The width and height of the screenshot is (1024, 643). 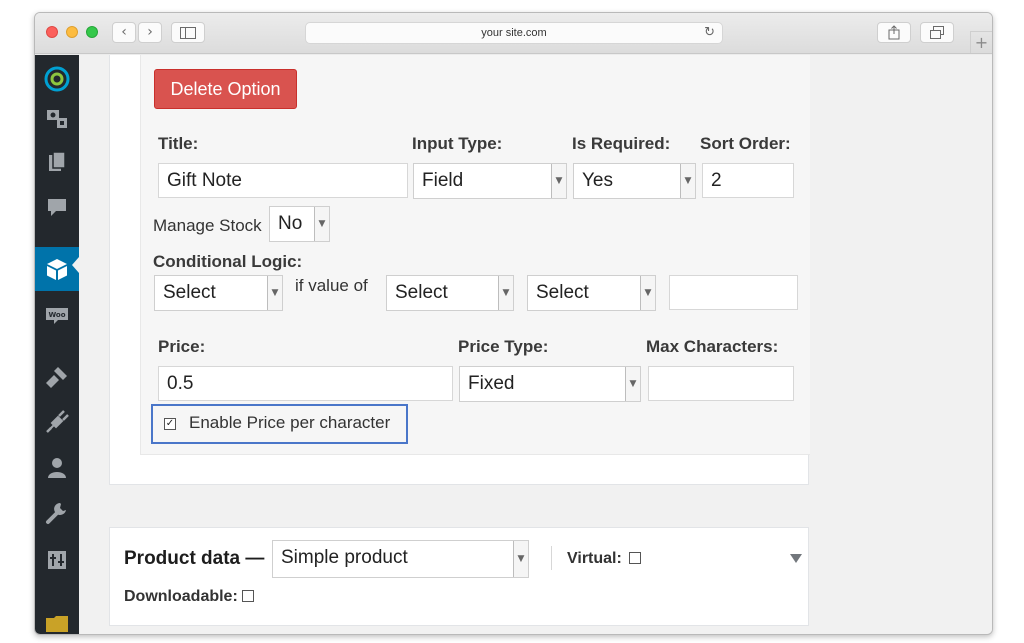 I want to click on sidebar-toggle-button, so click(x=188, y=32).